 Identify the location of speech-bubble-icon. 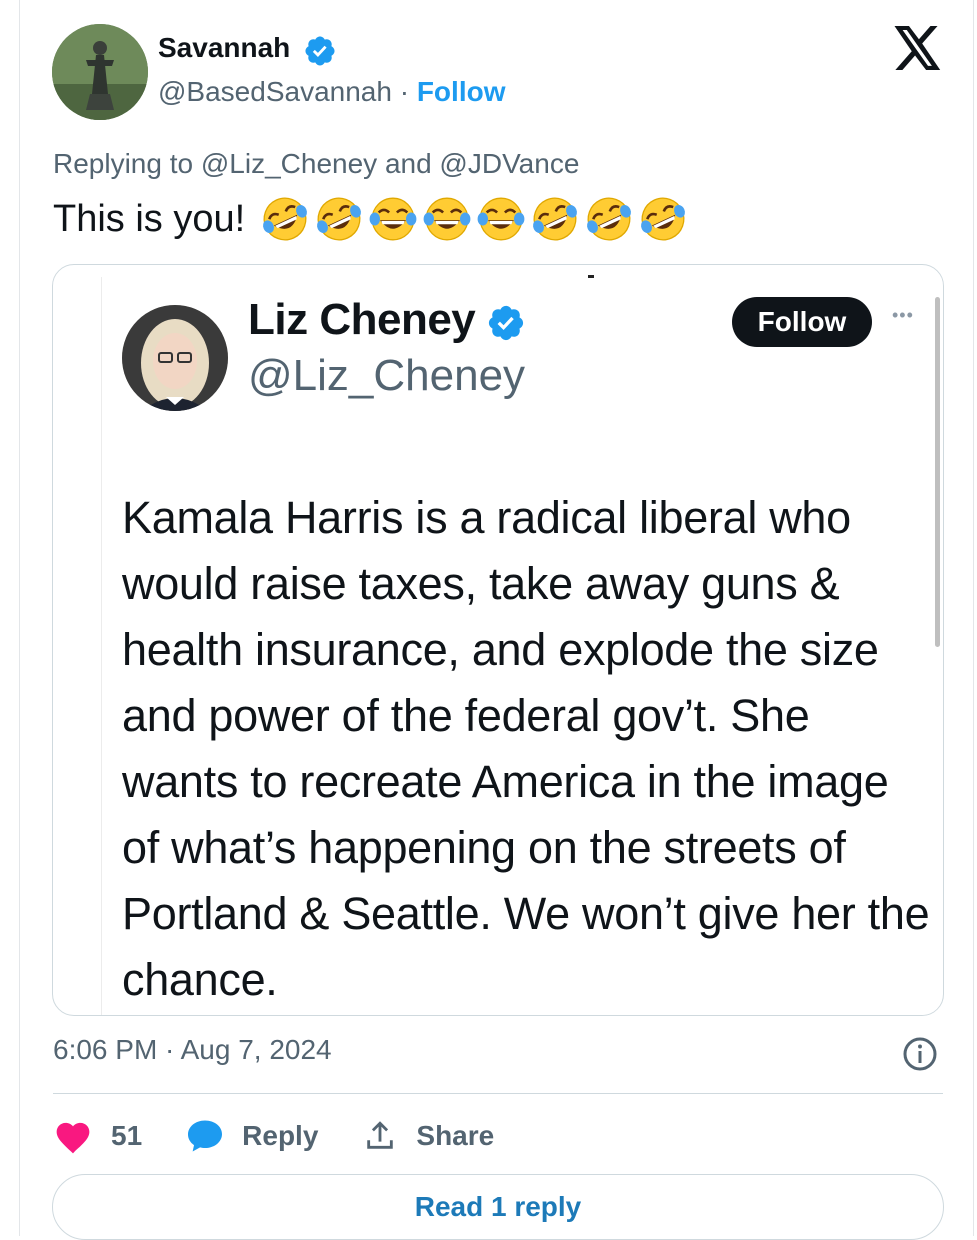
(205, 1136).